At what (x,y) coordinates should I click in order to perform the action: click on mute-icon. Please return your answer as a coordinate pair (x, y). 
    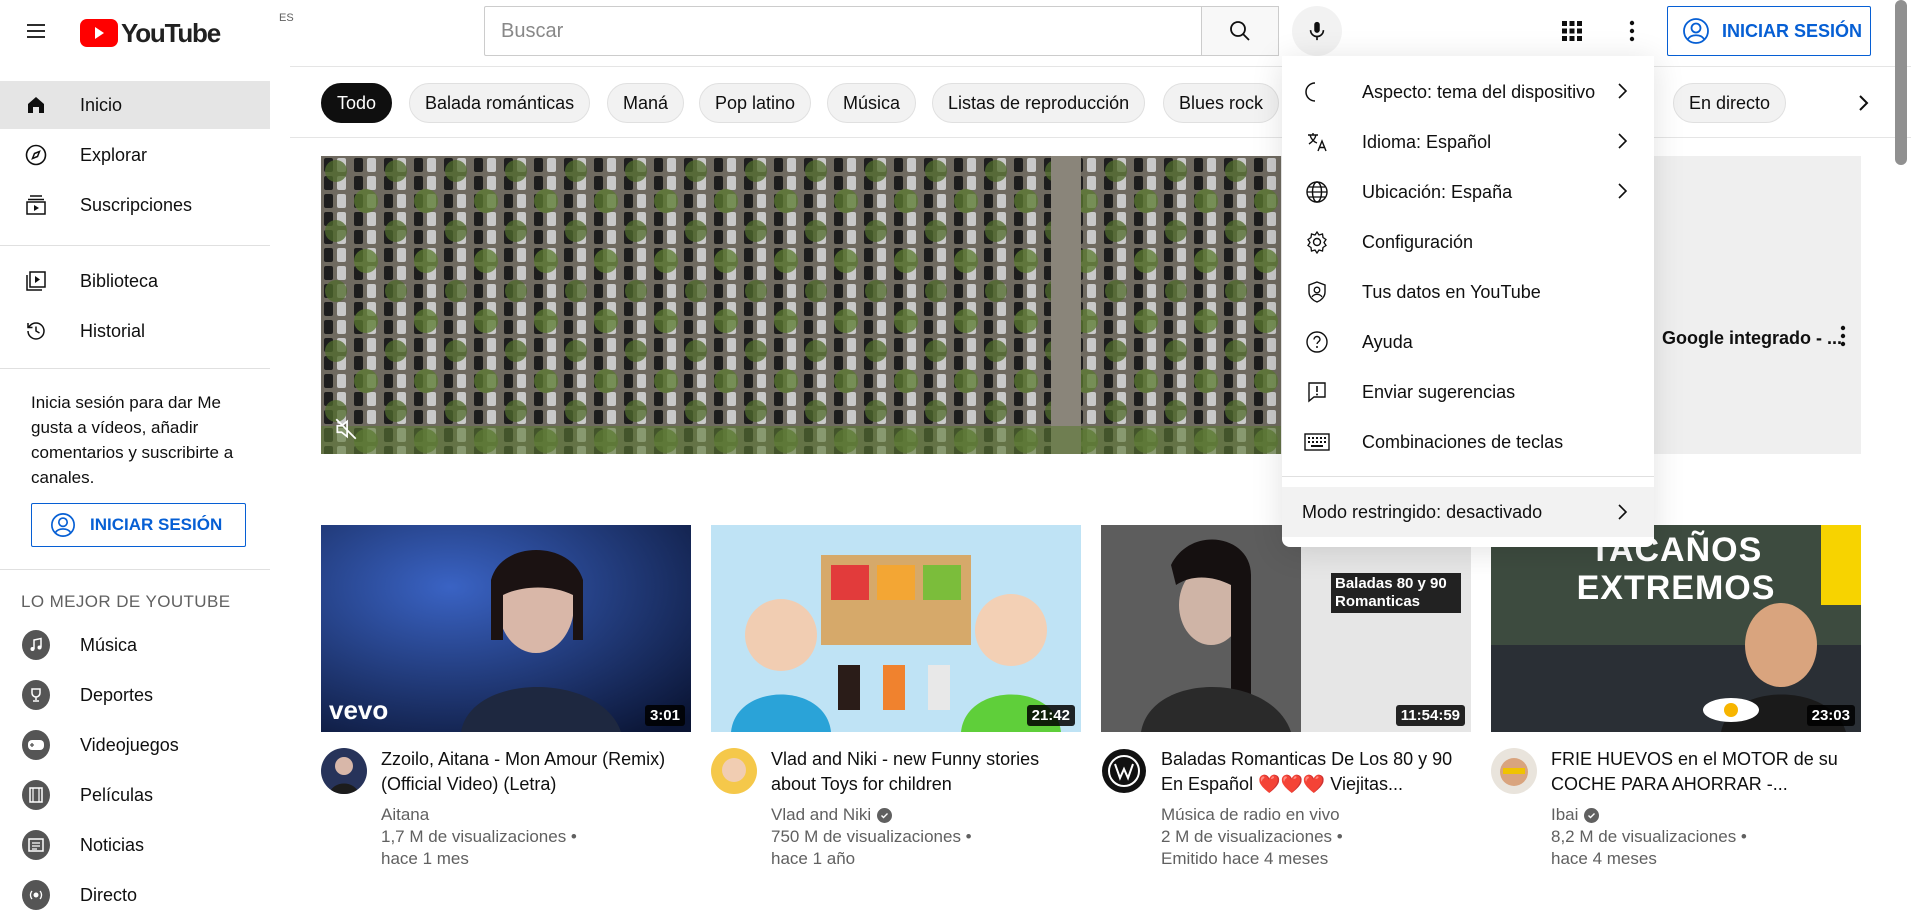
    Looking at the image, I should click on (346, 429).